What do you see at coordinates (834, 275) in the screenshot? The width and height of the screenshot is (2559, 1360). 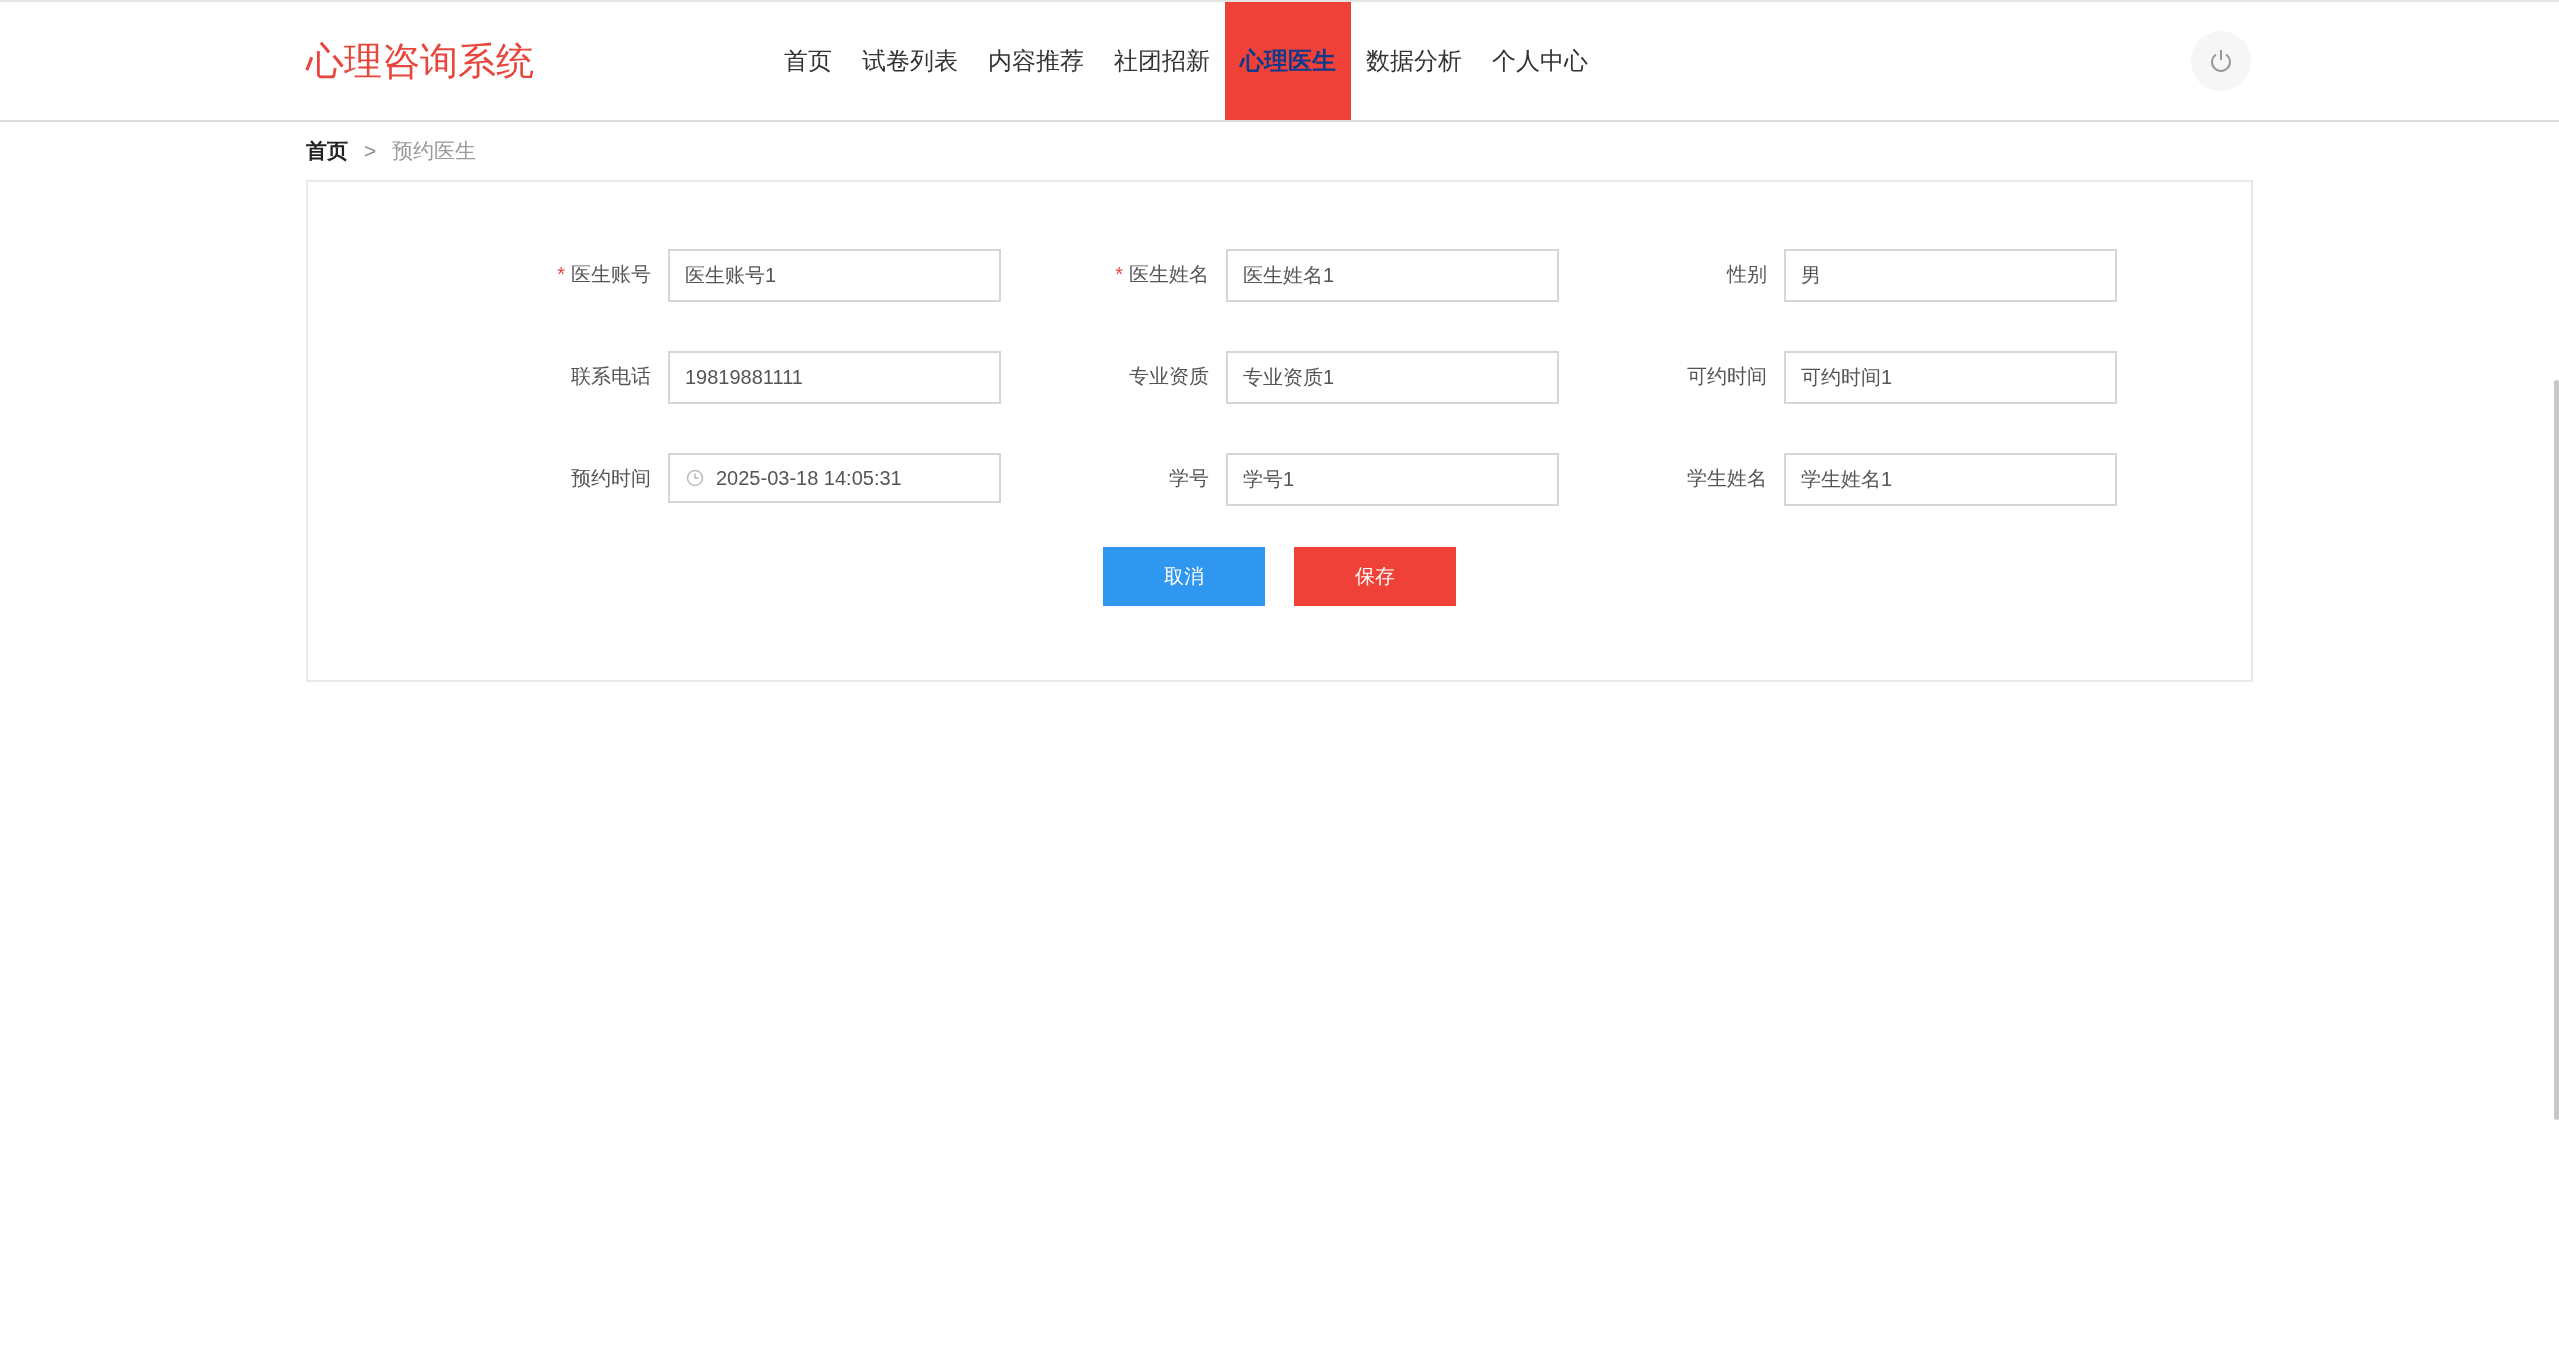 I see `text-field: 医生账号1` at bounding box center [834, 275].